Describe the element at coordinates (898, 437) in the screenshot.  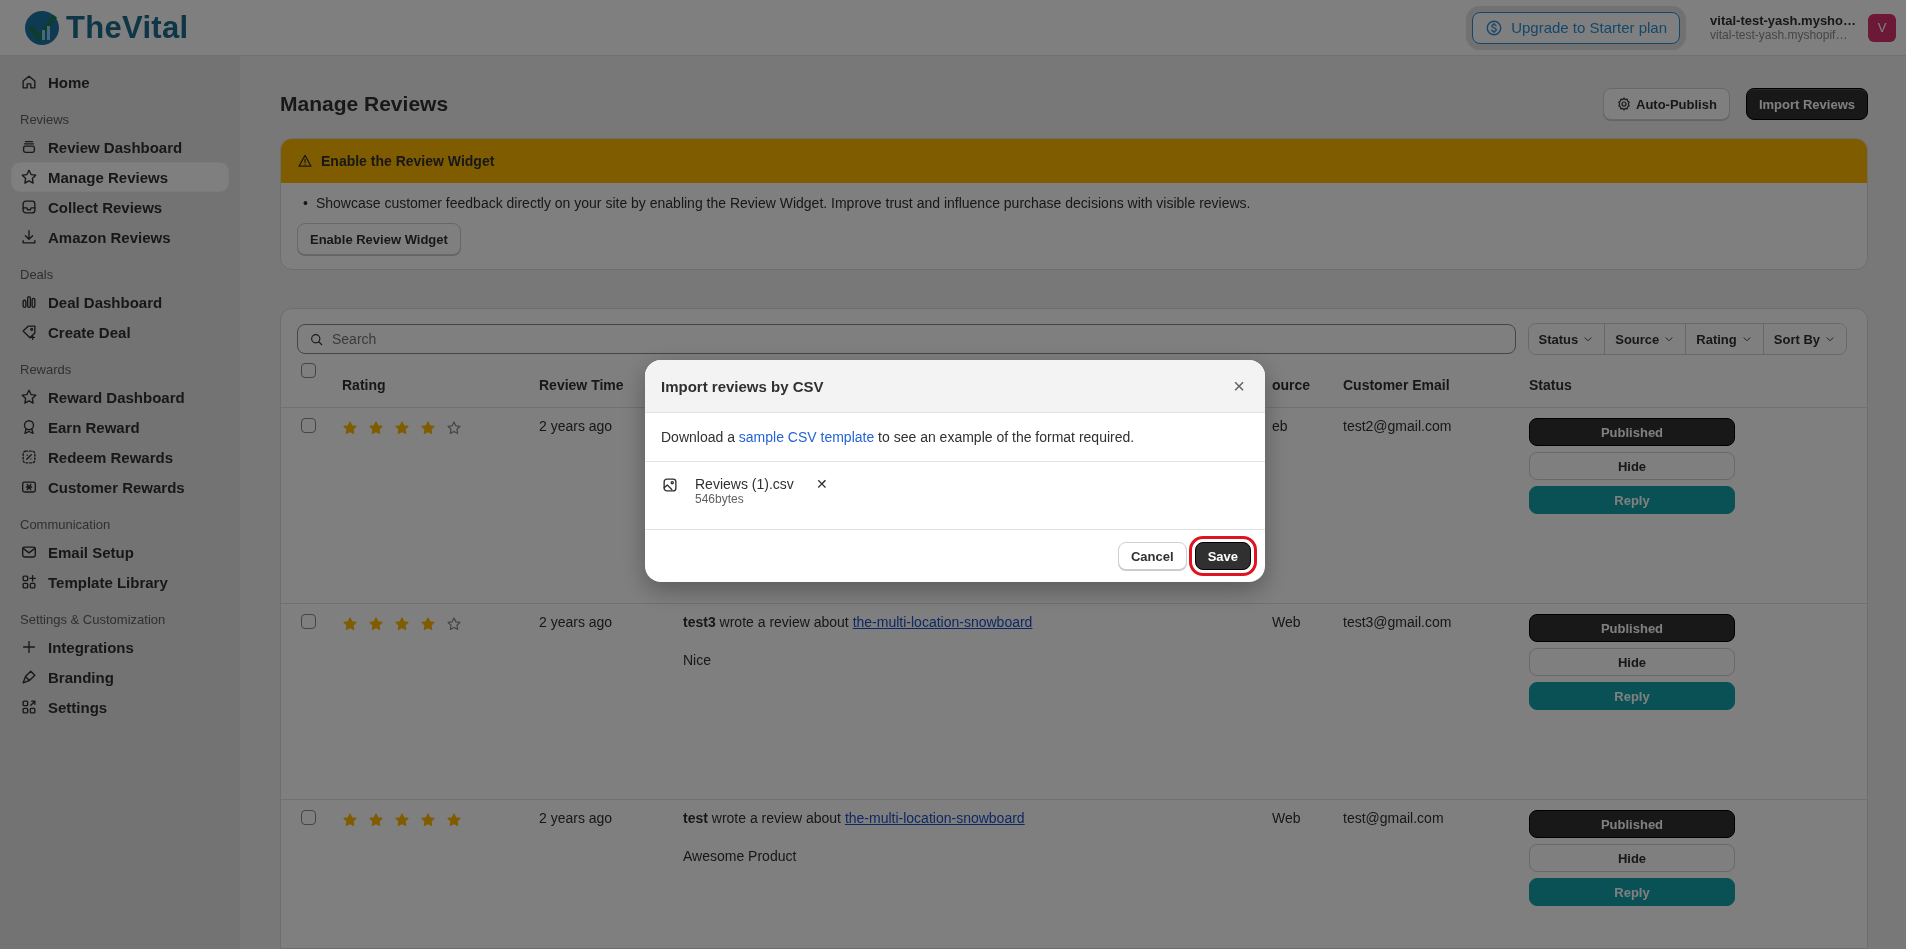
I see `instruction-text: Download a sample CSV template to see an example of the format required.` at that location.